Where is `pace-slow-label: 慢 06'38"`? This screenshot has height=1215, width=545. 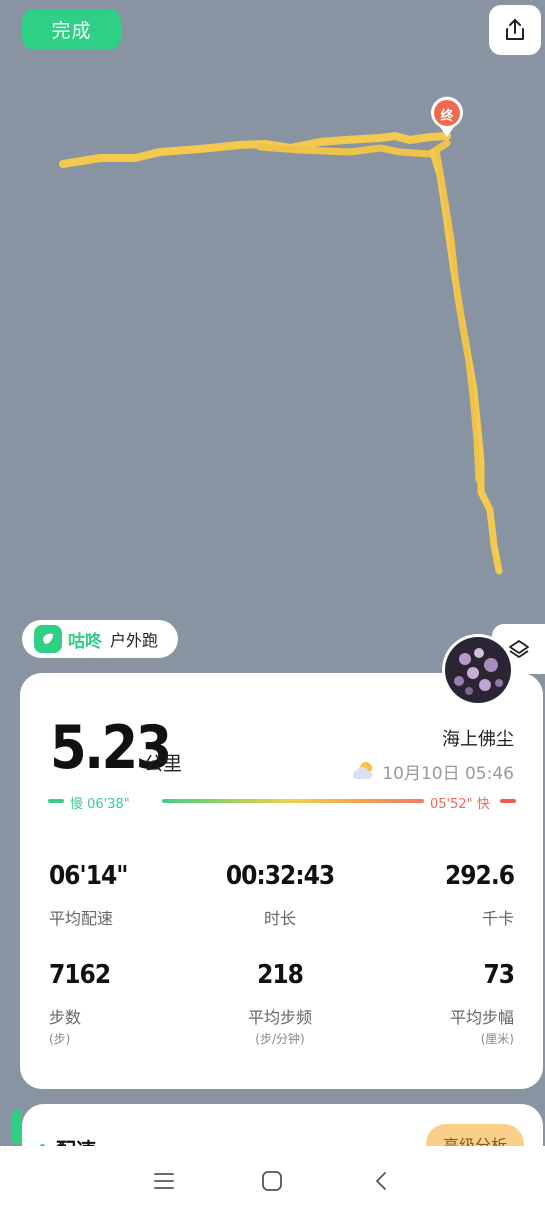 pace-slow-label: 慢 06'38" is located at coordinates (100, 804).